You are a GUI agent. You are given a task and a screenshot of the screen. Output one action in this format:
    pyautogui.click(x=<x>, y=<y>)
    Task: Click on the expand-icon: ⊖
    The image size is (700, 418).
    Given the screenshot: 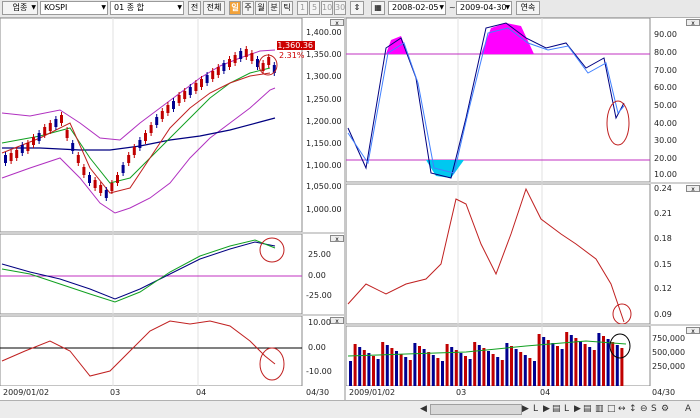 What is the action you would take?
    pyautogui.click(x=644, y=409)
    